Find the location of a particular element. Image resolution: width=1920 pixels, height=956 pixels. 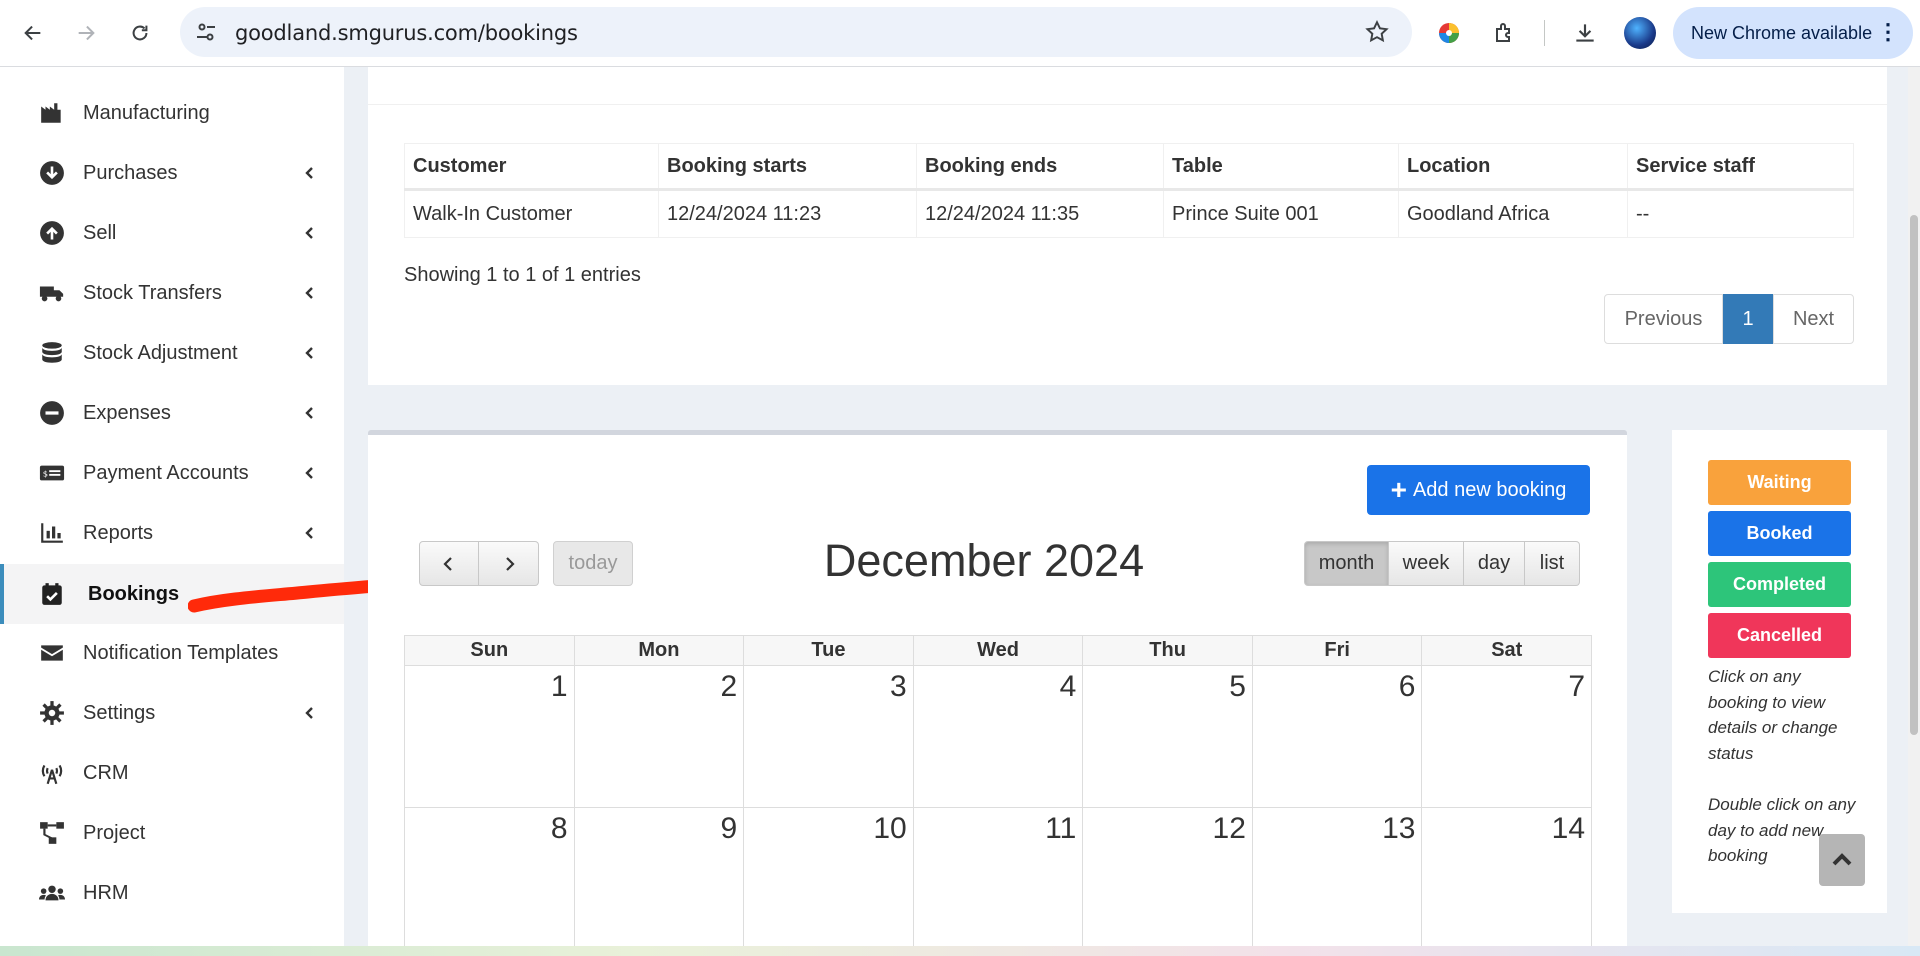

status-booked-badge: Booked is located at coordinates (1779, 533).